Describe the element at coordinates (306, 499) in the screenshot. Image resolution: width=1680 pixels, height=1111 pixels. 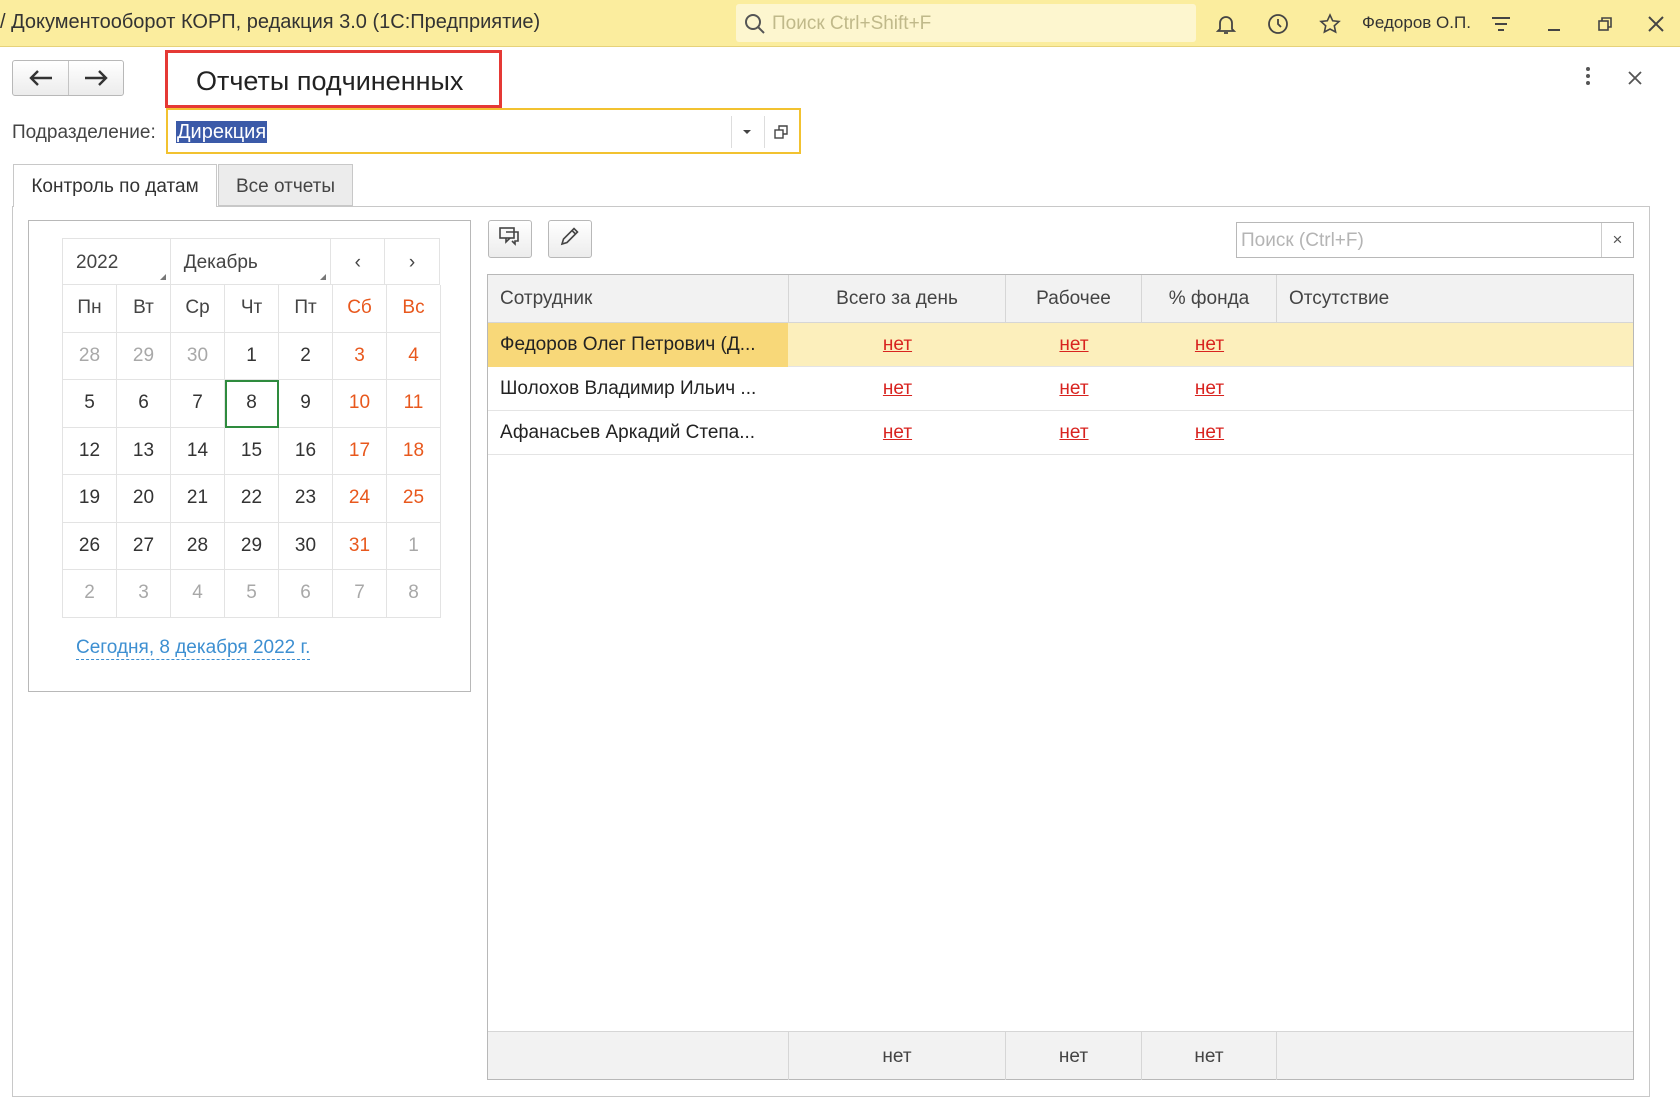
I see `calendar-day: 23` at that location.